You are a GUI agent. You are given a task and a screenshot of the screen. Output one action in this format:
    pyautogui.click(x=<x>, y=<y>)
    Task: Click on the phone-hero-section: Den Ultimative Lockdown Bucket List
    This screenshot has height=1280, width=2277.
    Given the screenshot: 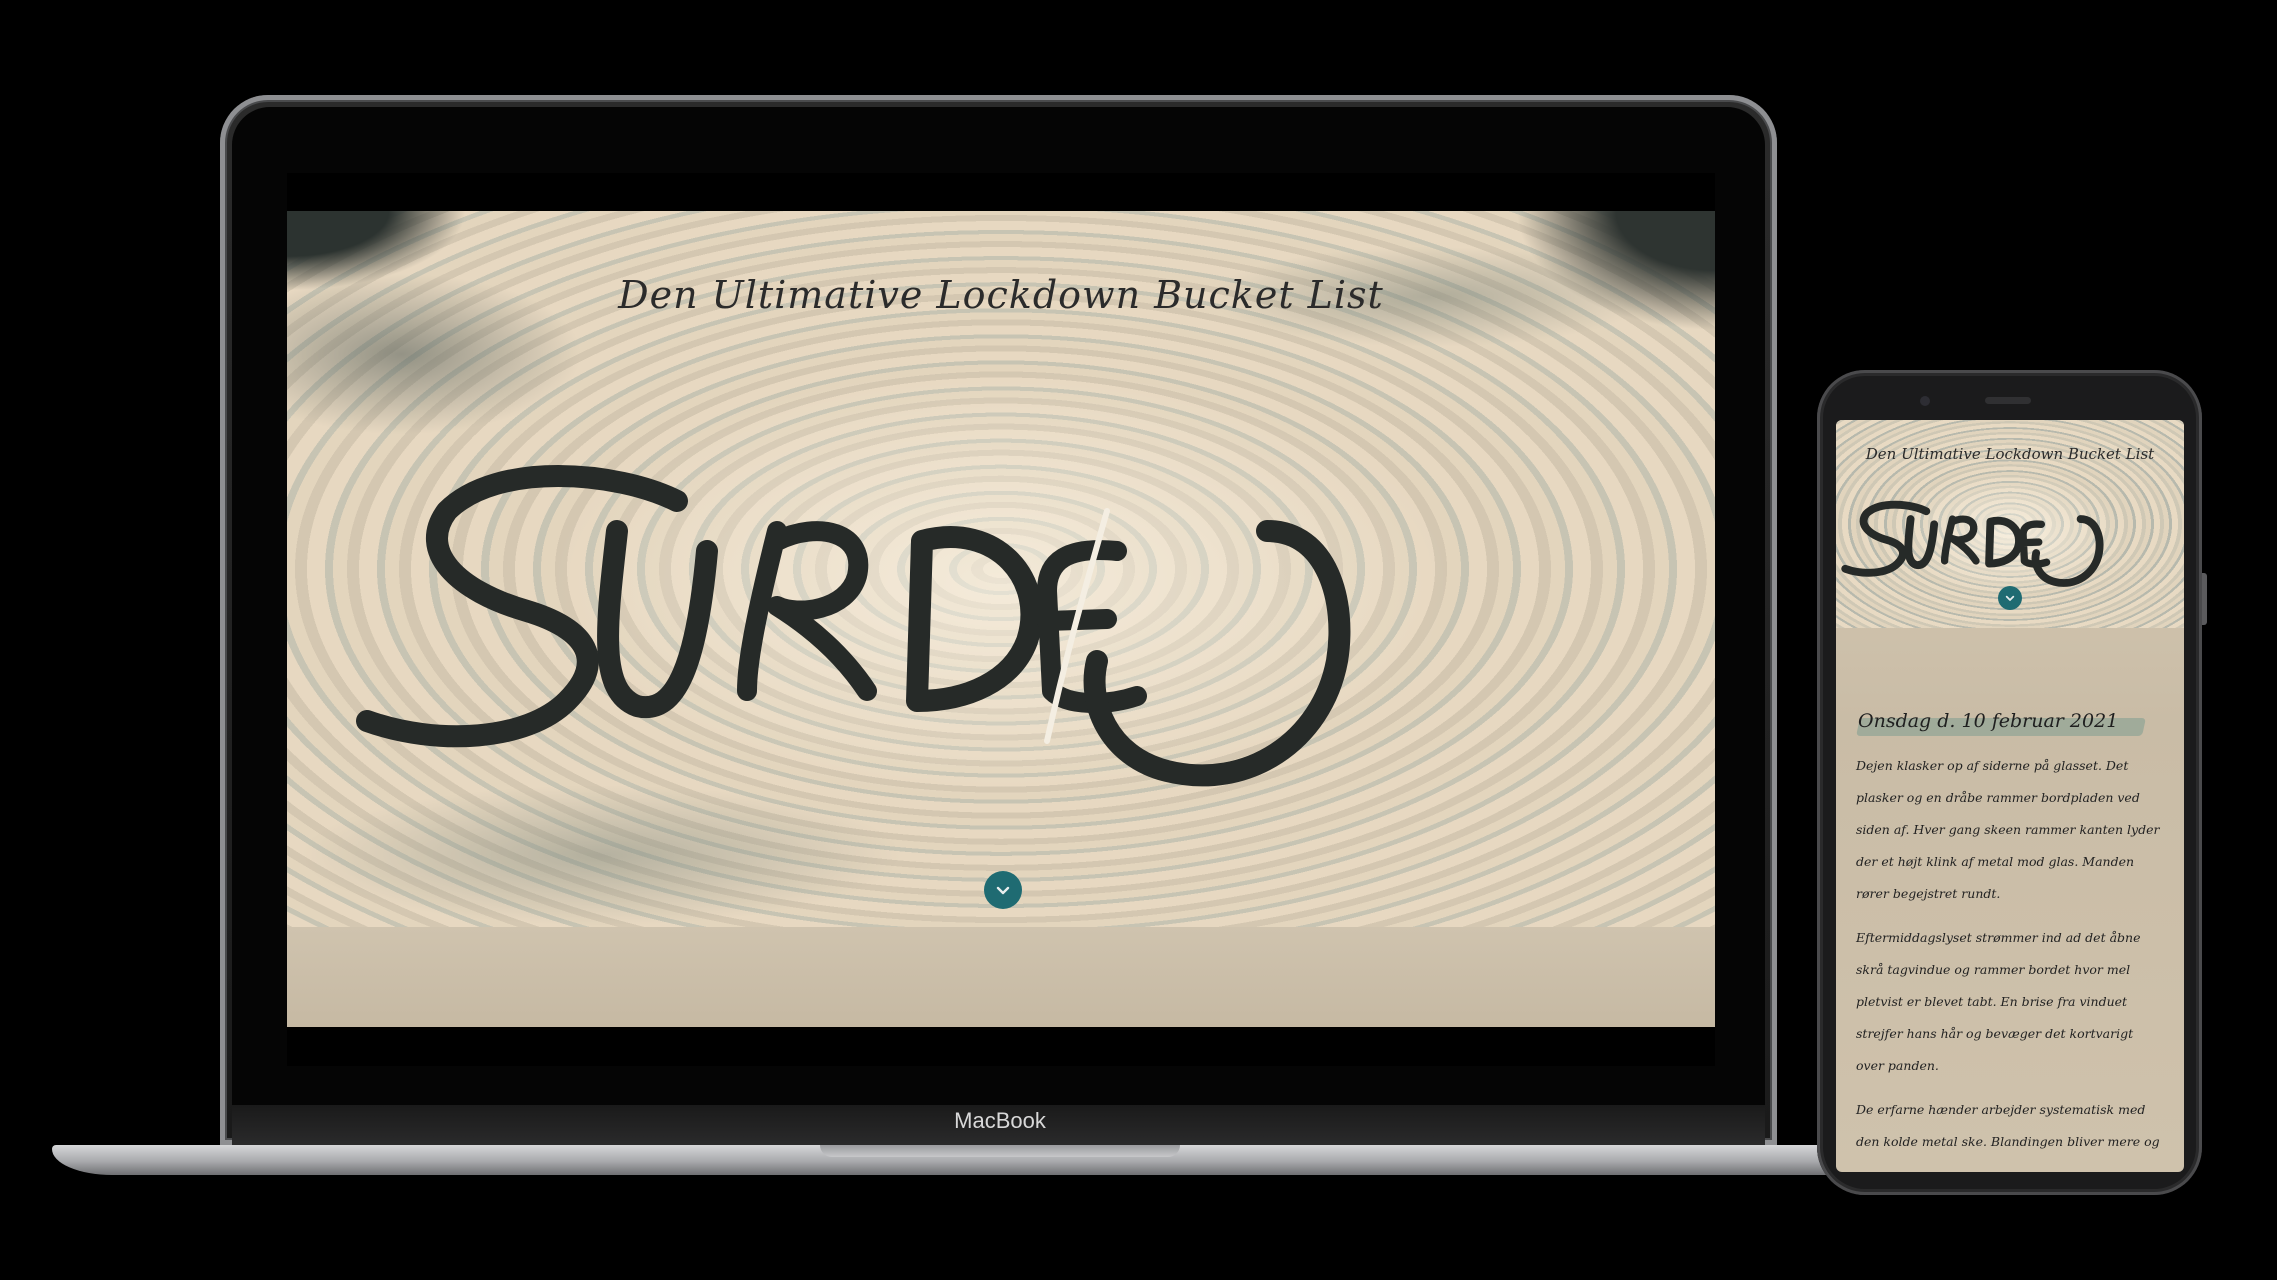 What is the action you would take?
    pyautogui.click(x=2010, y=524)
    